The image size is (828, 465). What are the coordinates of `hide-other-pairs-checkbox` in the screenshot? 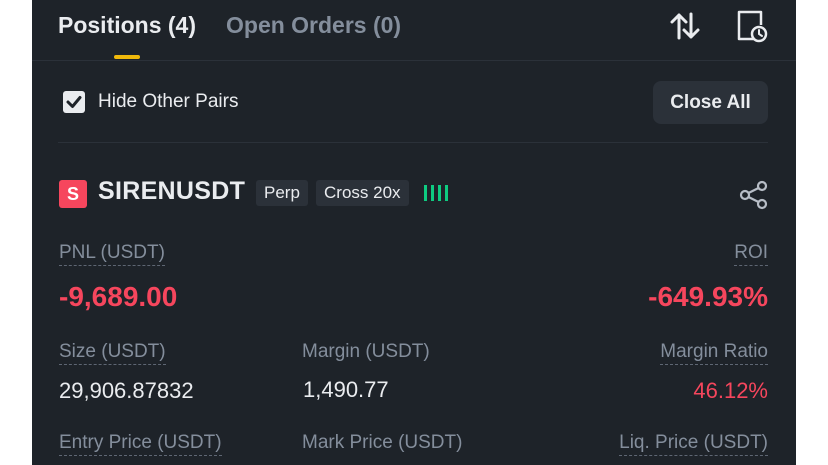 It's located at (74, 102).